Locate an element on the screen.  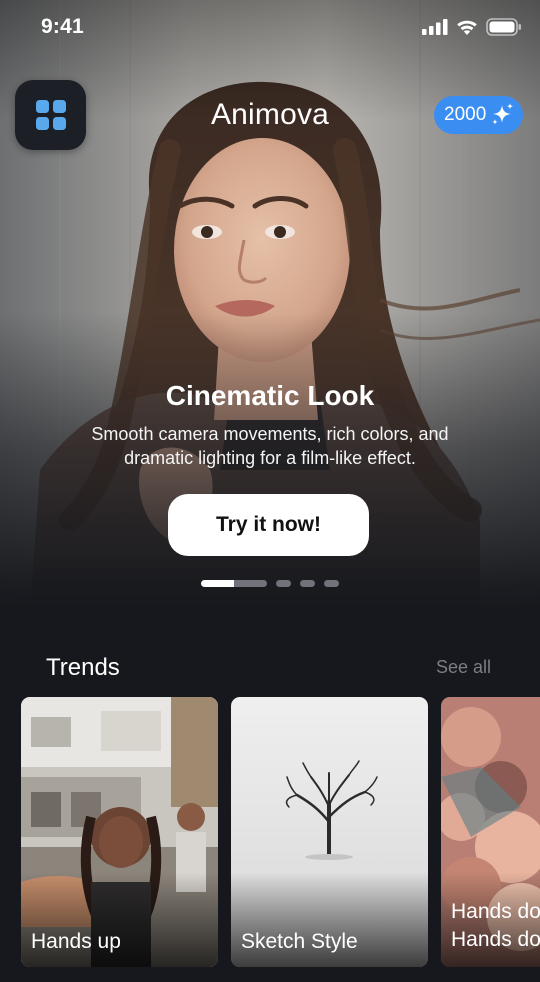
status-bar: 9:41 is located at coordinates (270, 28).